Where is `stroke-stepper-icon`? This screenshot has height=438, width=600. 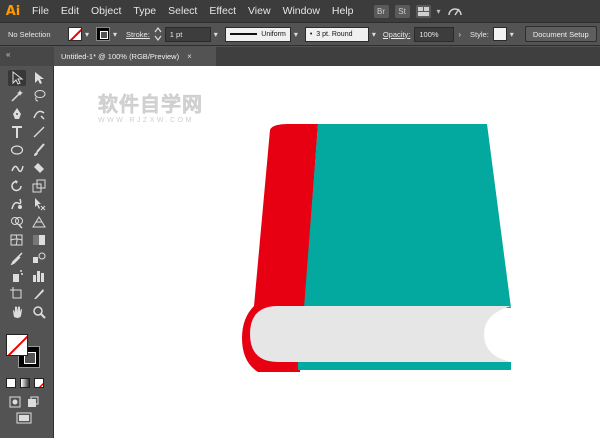
stroke-stepper-icon is located at coordinates (158, 34).